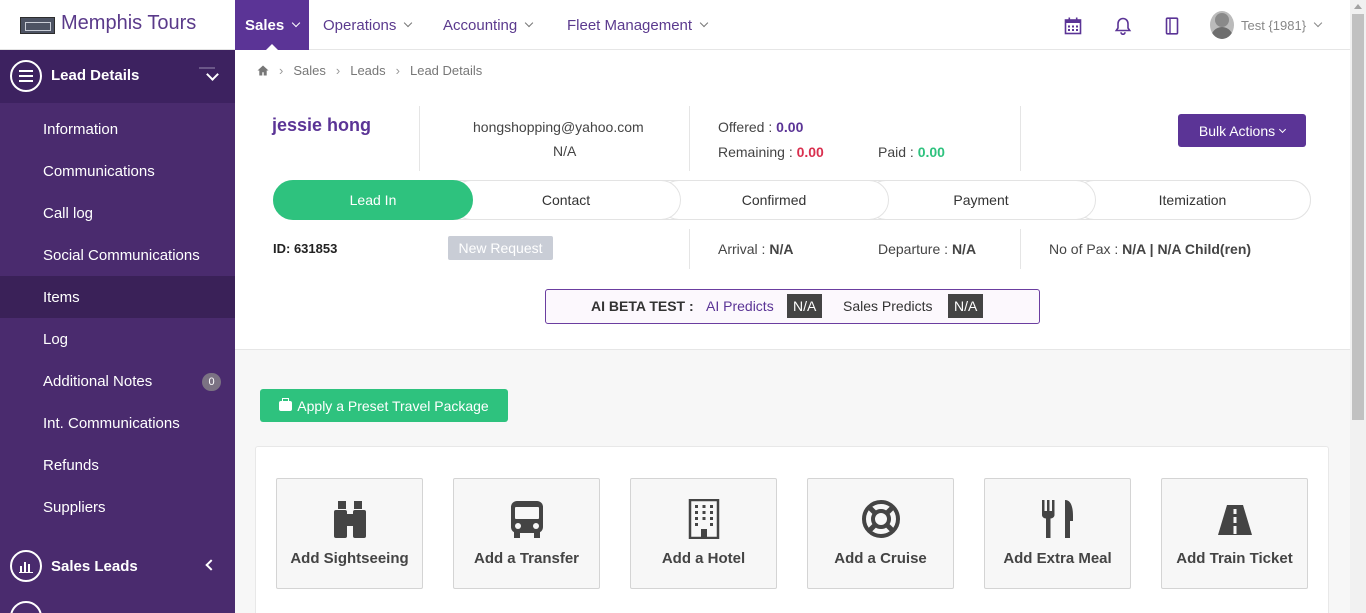  I want to click on remaining-value: 0.00, so click(810, 152).